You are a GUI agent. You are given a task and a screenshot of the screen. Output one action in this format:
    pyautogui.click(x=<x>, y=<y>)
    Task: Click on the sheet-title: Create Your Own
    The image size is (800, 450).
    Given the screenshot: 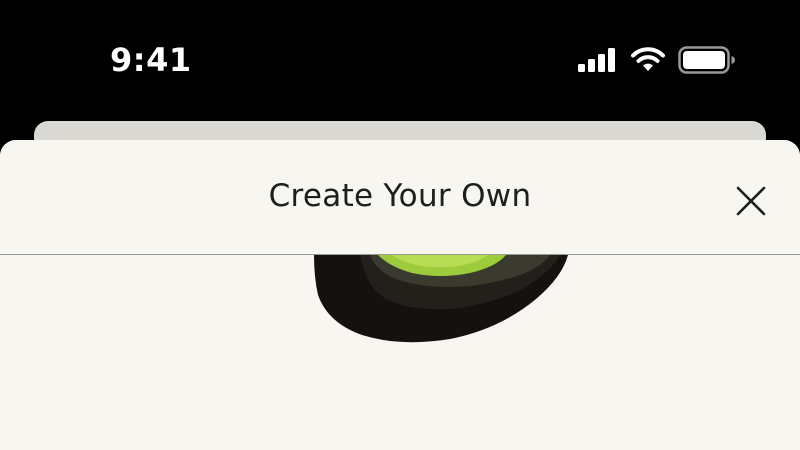 What is the action you would take?
    pyautogui.click(x=400, y=196)
    